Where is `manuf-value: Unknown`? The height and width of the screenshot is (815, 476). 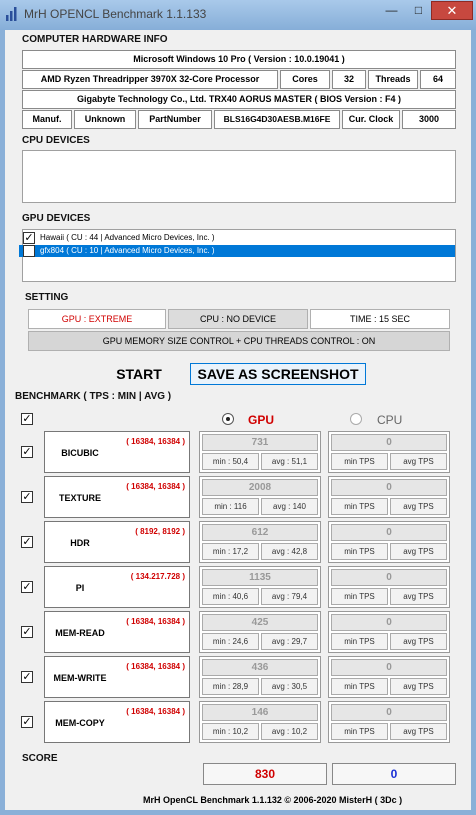
manuf-value: Unknown is located at coordinates (105, 119).